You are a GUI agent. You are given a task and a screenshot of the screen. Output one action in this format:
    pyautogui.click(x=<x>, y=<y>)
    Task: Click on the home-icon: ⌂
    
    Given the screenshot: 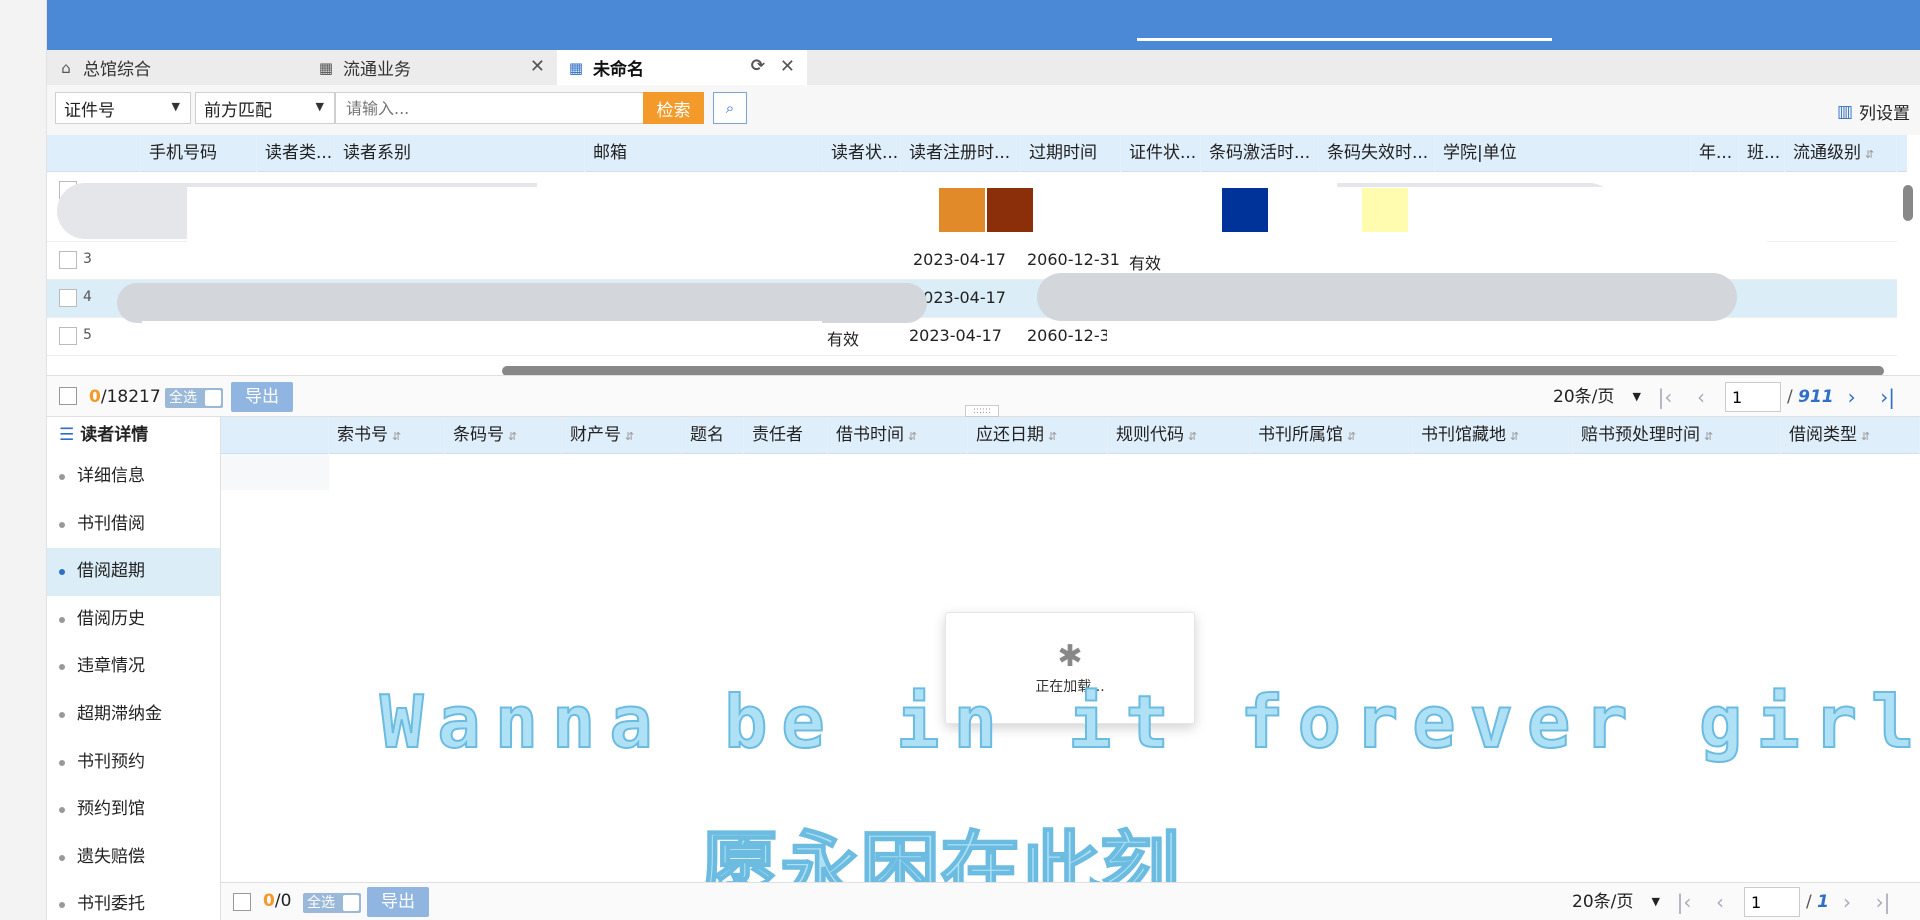 What is the action you would take?
    pyautogui.click(x=66, y=67)
    